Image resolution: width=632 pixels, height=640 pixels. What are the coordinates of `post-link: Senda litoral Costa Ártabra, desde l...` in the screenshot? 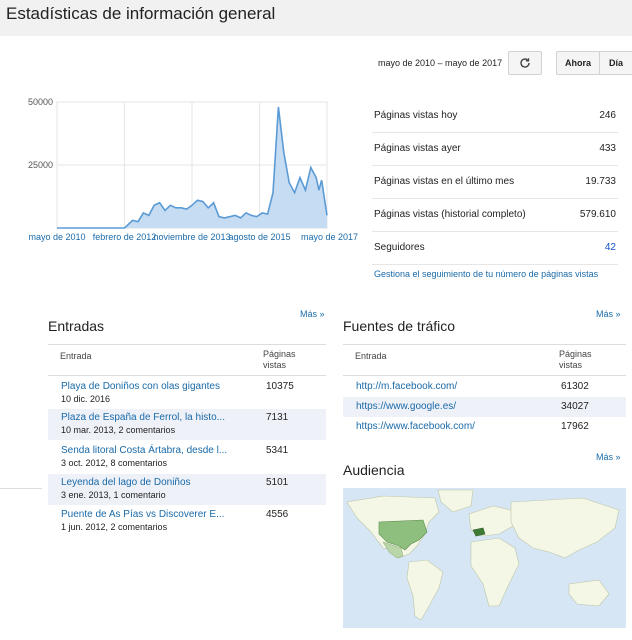 It's located at (144, 450).